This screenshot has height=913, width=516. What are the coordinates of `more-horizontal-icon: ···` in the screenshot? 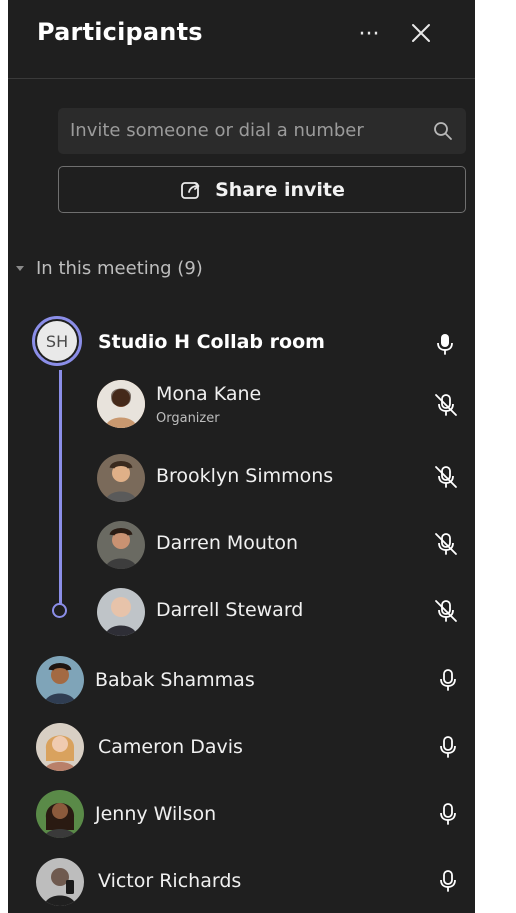 It's located at (369, 34).